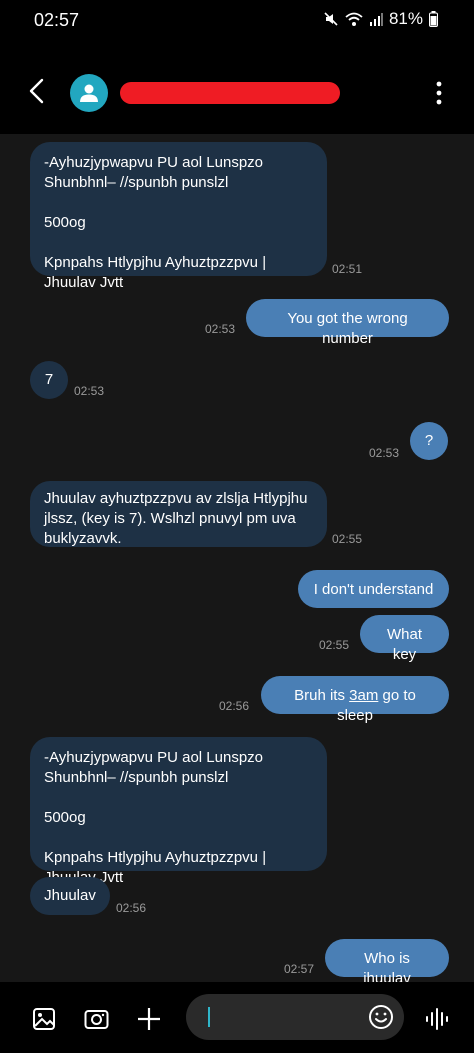 The height and width of the screenshot is (1053, 474). Describe the element at coordinates (209, 1017) in the screenshot. I see `text-caret` at that location.